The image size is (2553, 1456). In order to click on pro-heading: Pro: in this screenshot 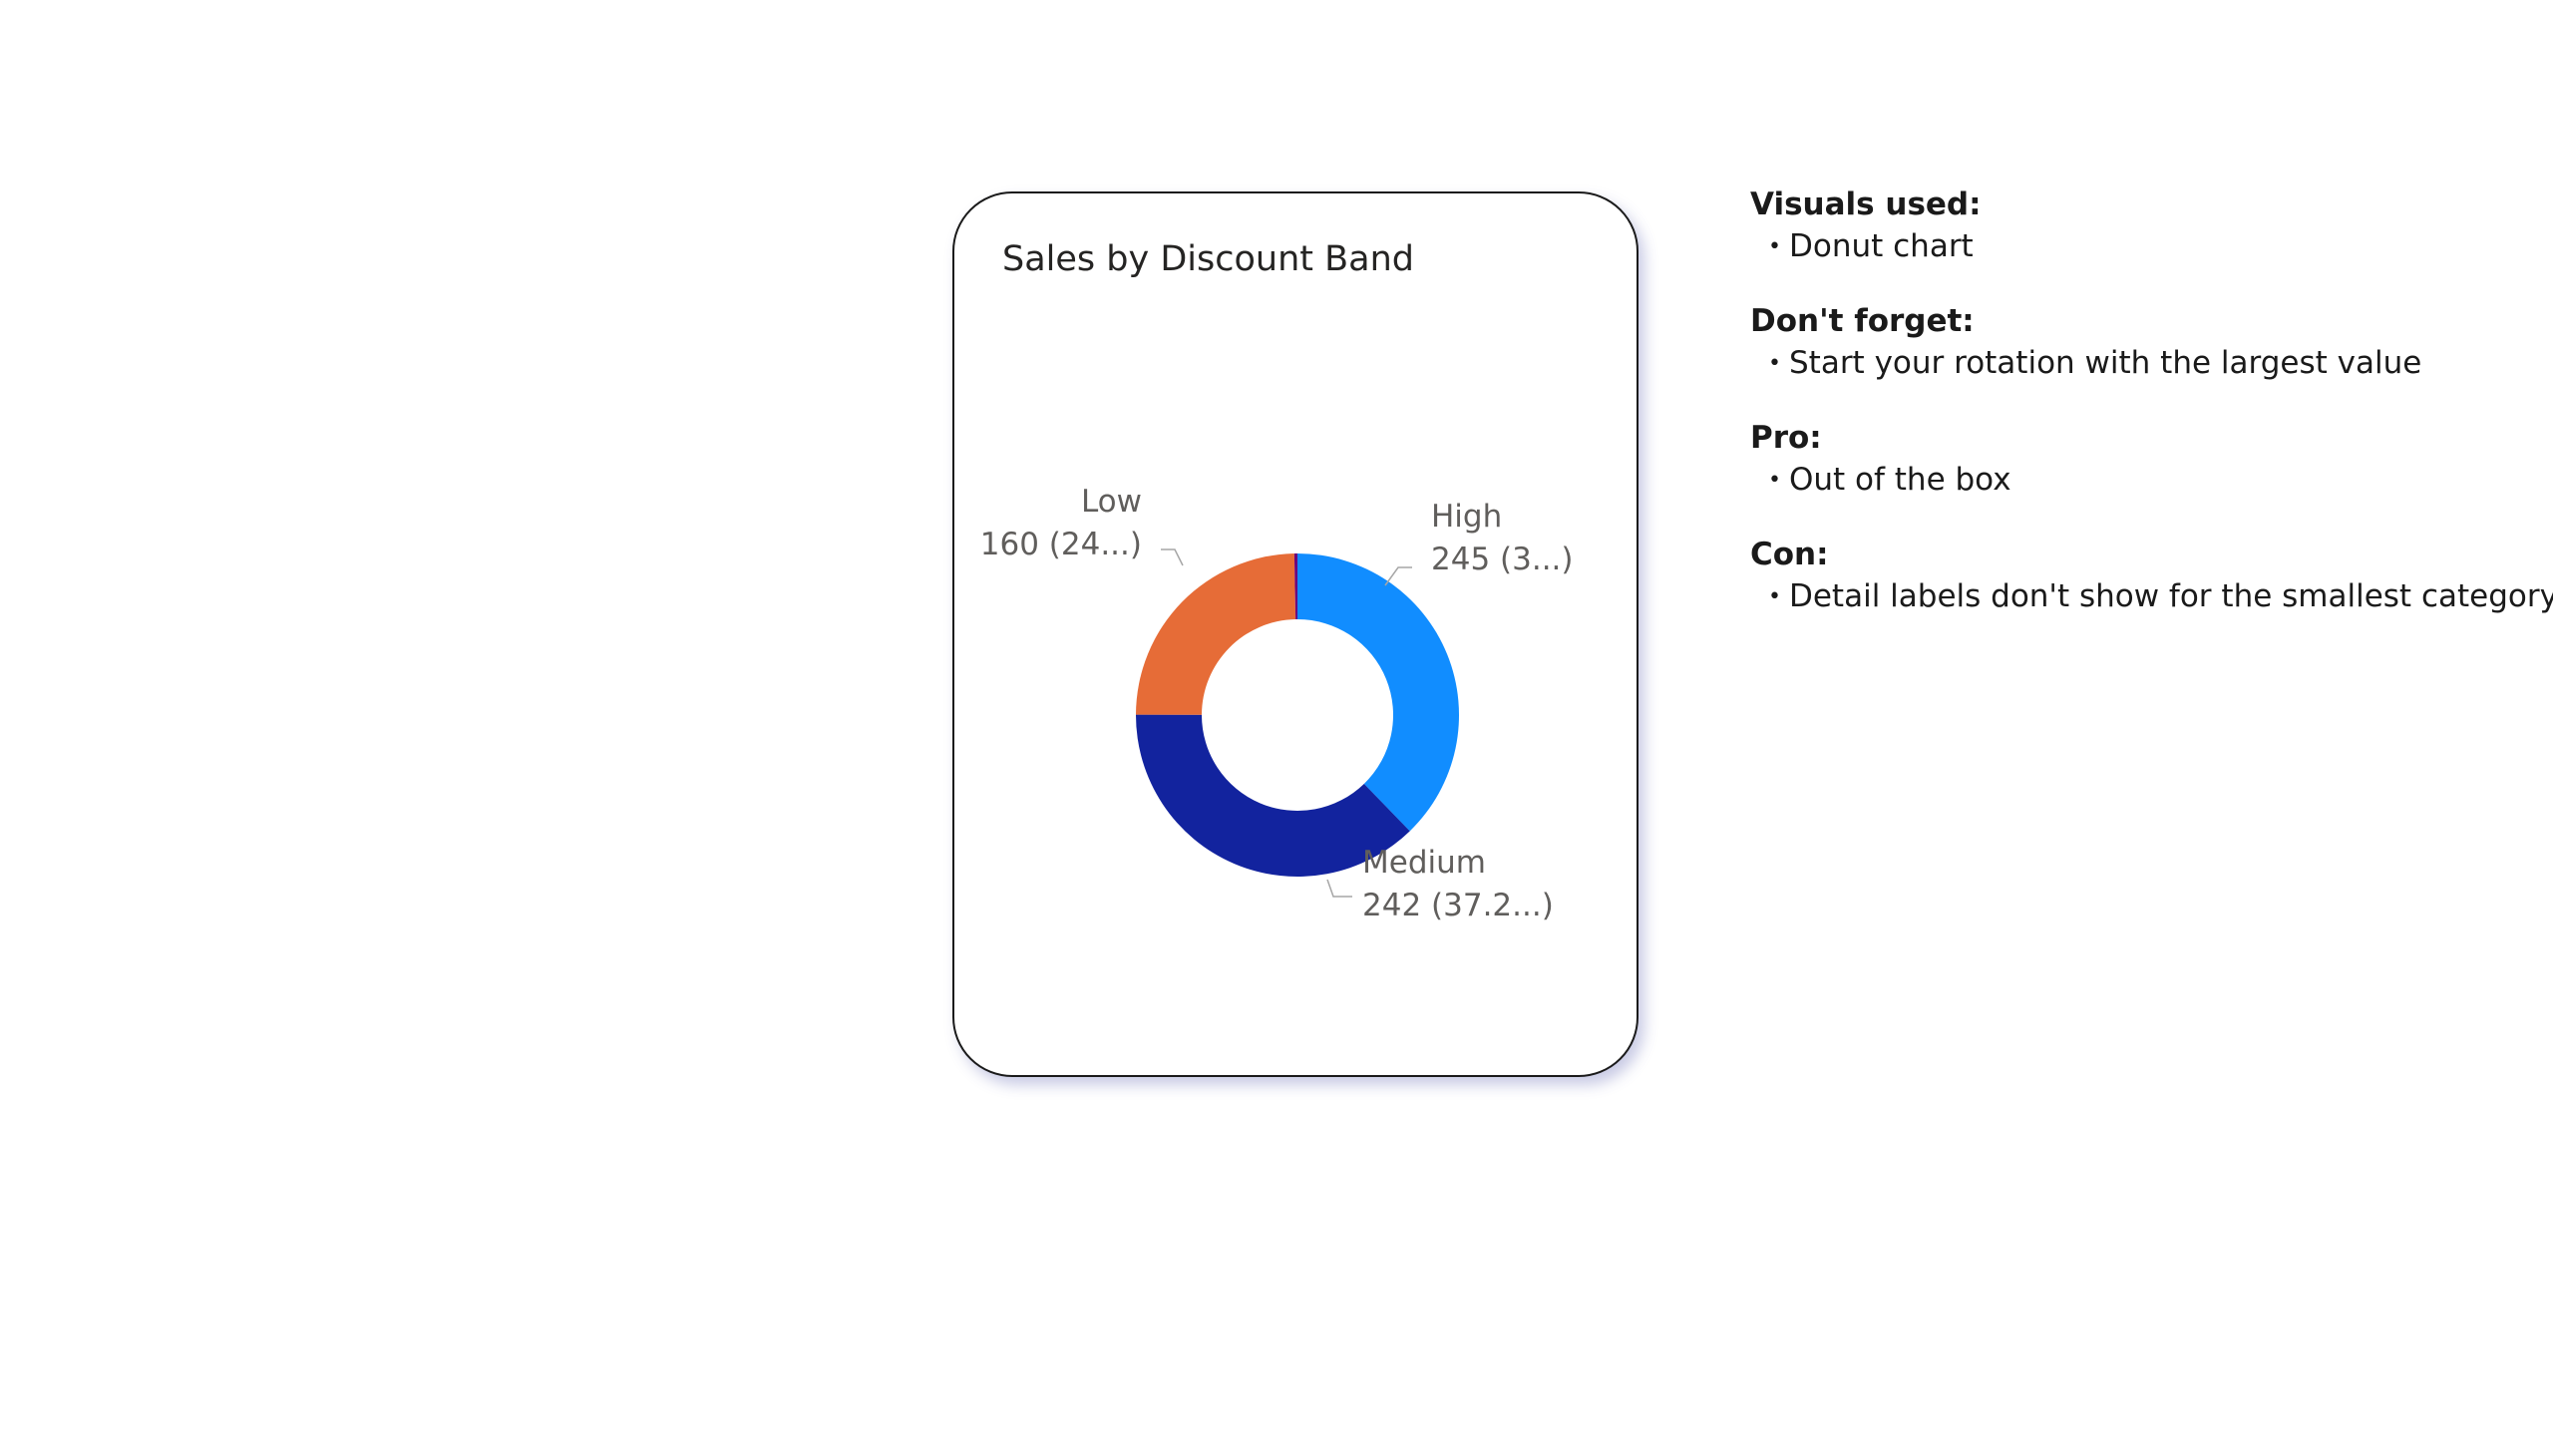, I will do `click(1786, 438)`.